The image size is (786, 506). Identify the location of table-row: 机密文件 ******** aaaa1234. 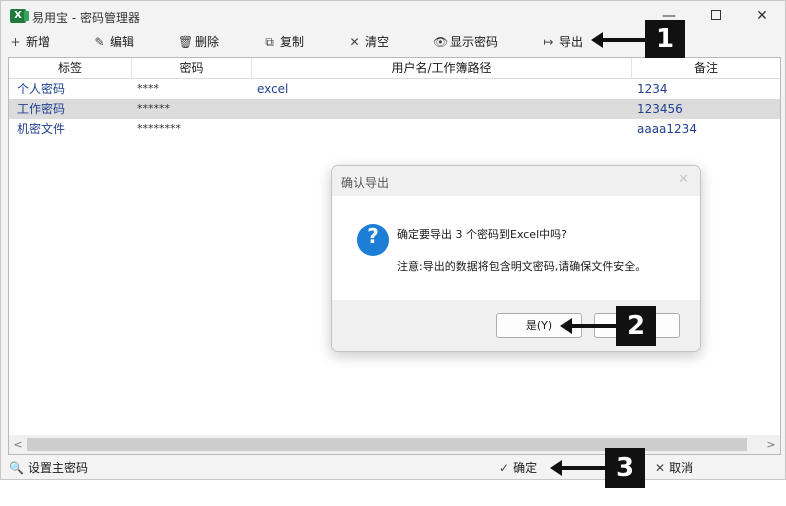
(394, 129).